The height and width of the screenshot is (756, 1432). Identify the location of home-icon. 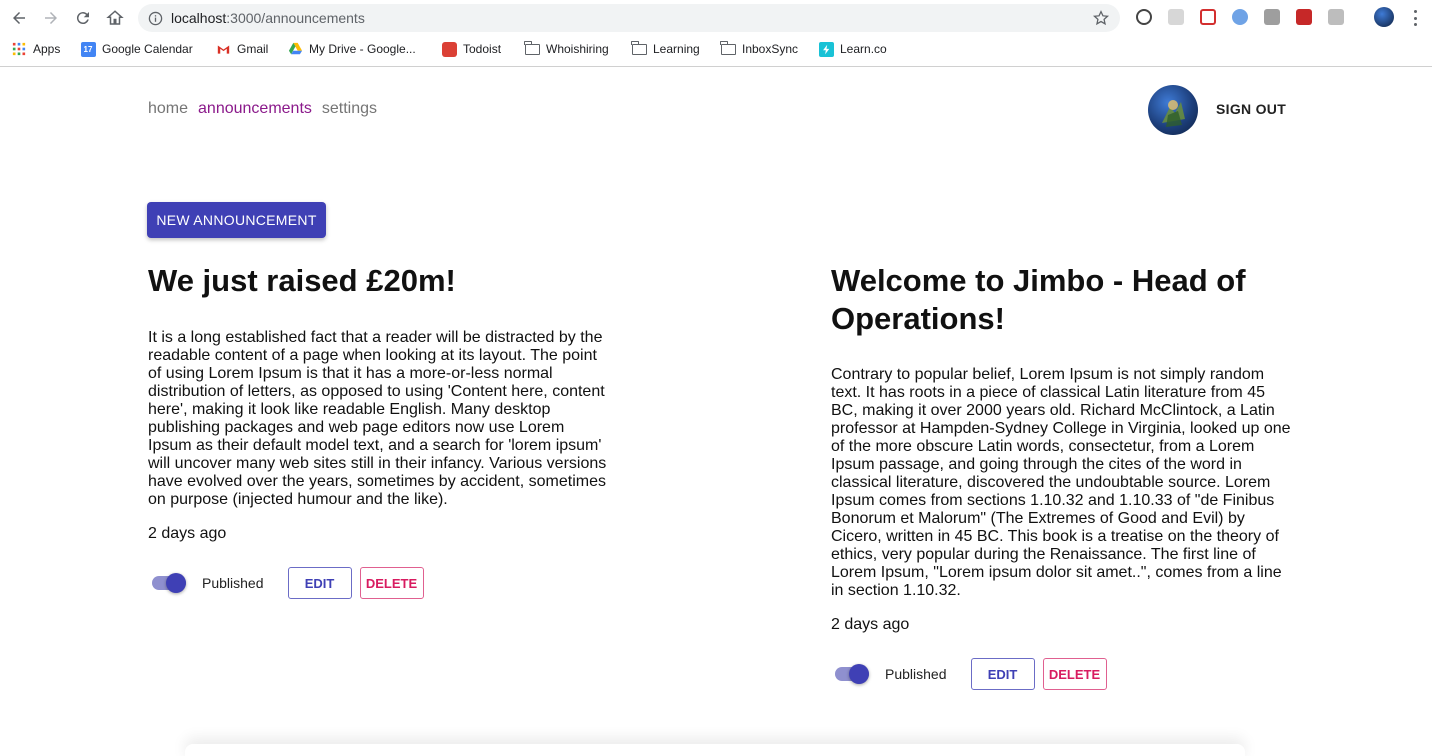
(115, 18).